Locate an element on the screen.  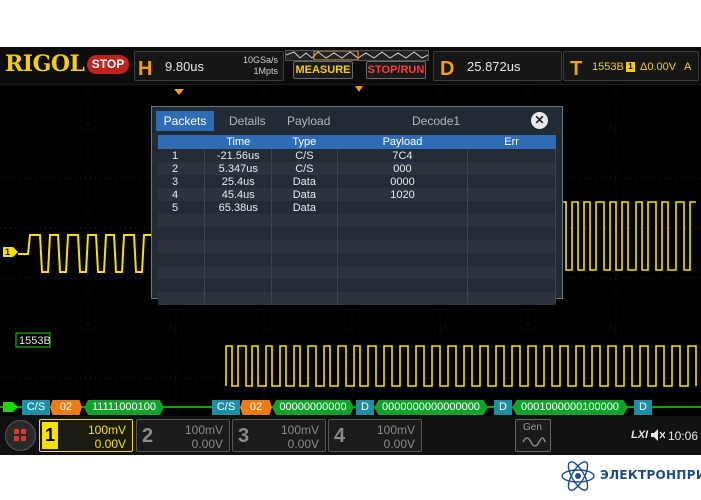
delay-letter: D is located at coordinates (447, 69).